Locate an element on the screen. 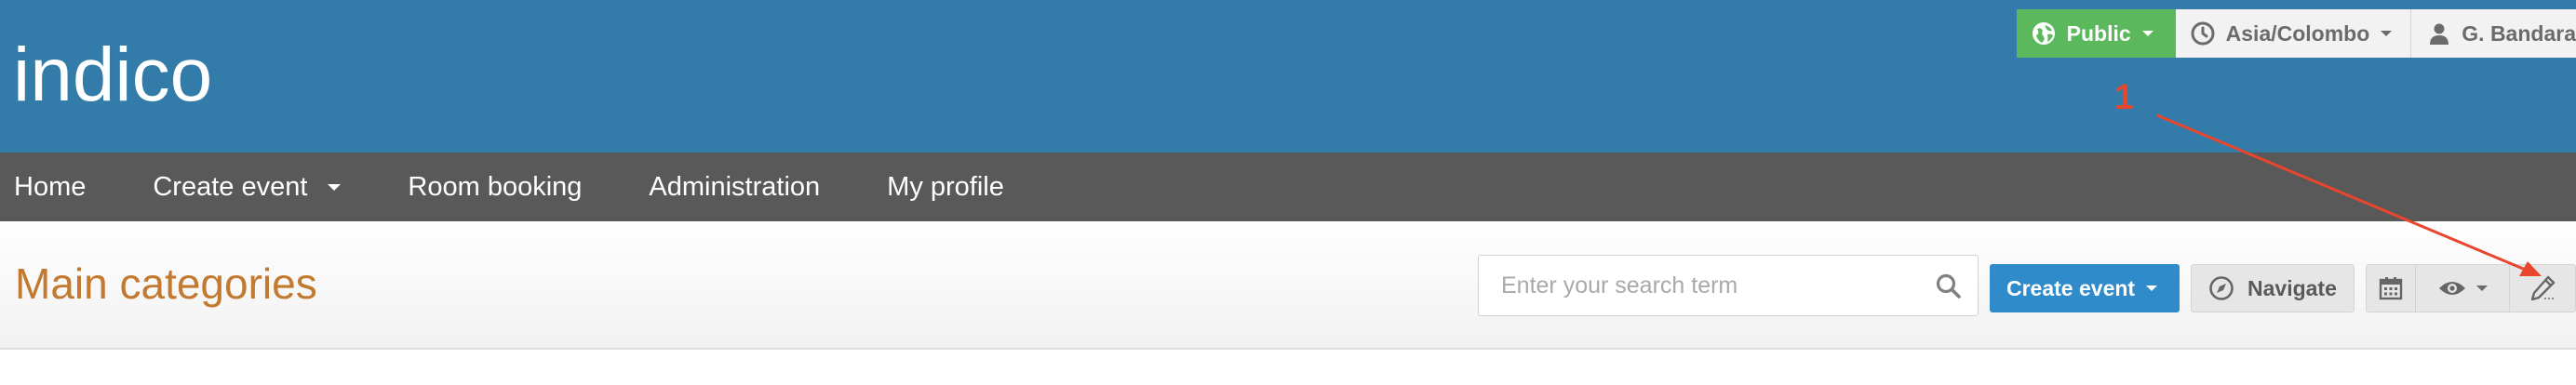 Image resolution: width=2576 pixels, height=385 pixels. user-menu: G. Bandara is located at coordinates (2493, 33).